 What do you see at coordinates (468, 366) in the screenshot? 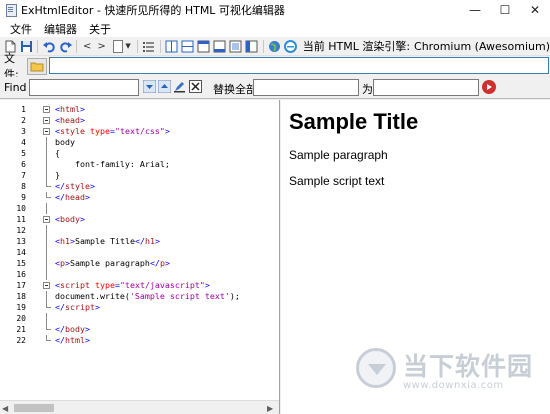
I see `watermark-brand: 当下软件园` at bounding box center [468, 366].